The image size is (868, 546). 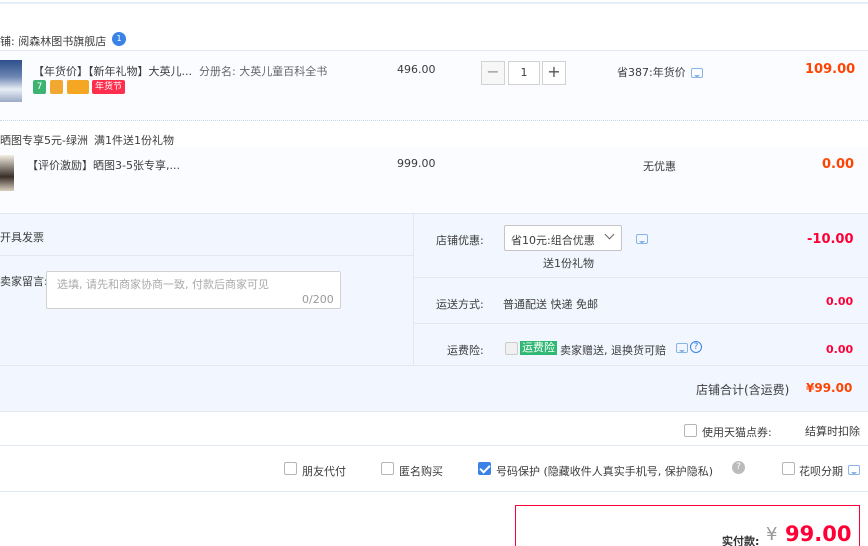 What do you see at coordinates (838, 164) in the screenshot?
I see `item2-total: 0.00` at bounding box center [838, 164].